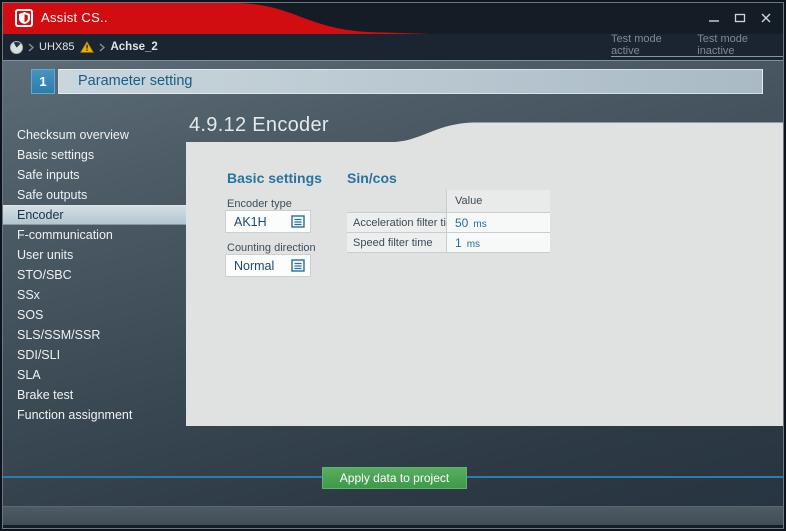 The height and width of the screenshot is (531, 786). What do you see at coordinates (94, 255) in the screenshot?
I see `sidebar-item-user-units: User units` at bounding box center [94, 255].